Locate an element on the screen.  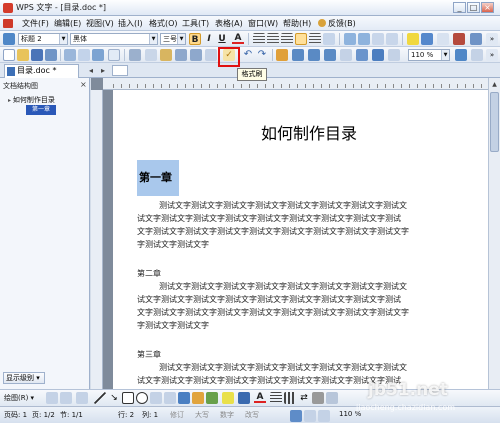
wordart-icon is located at coordinates (184, 398).